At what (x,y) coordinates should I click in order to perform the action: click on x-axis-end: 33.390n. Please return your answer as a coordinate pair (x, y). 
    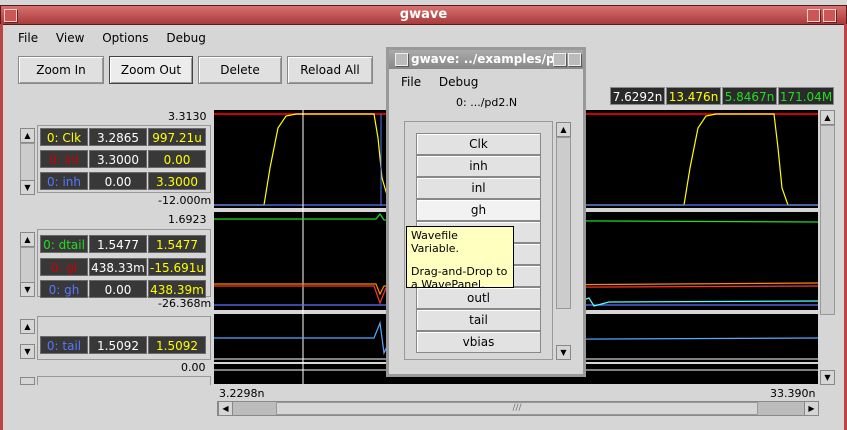
    Looking at the image, I should click on (793, 393).